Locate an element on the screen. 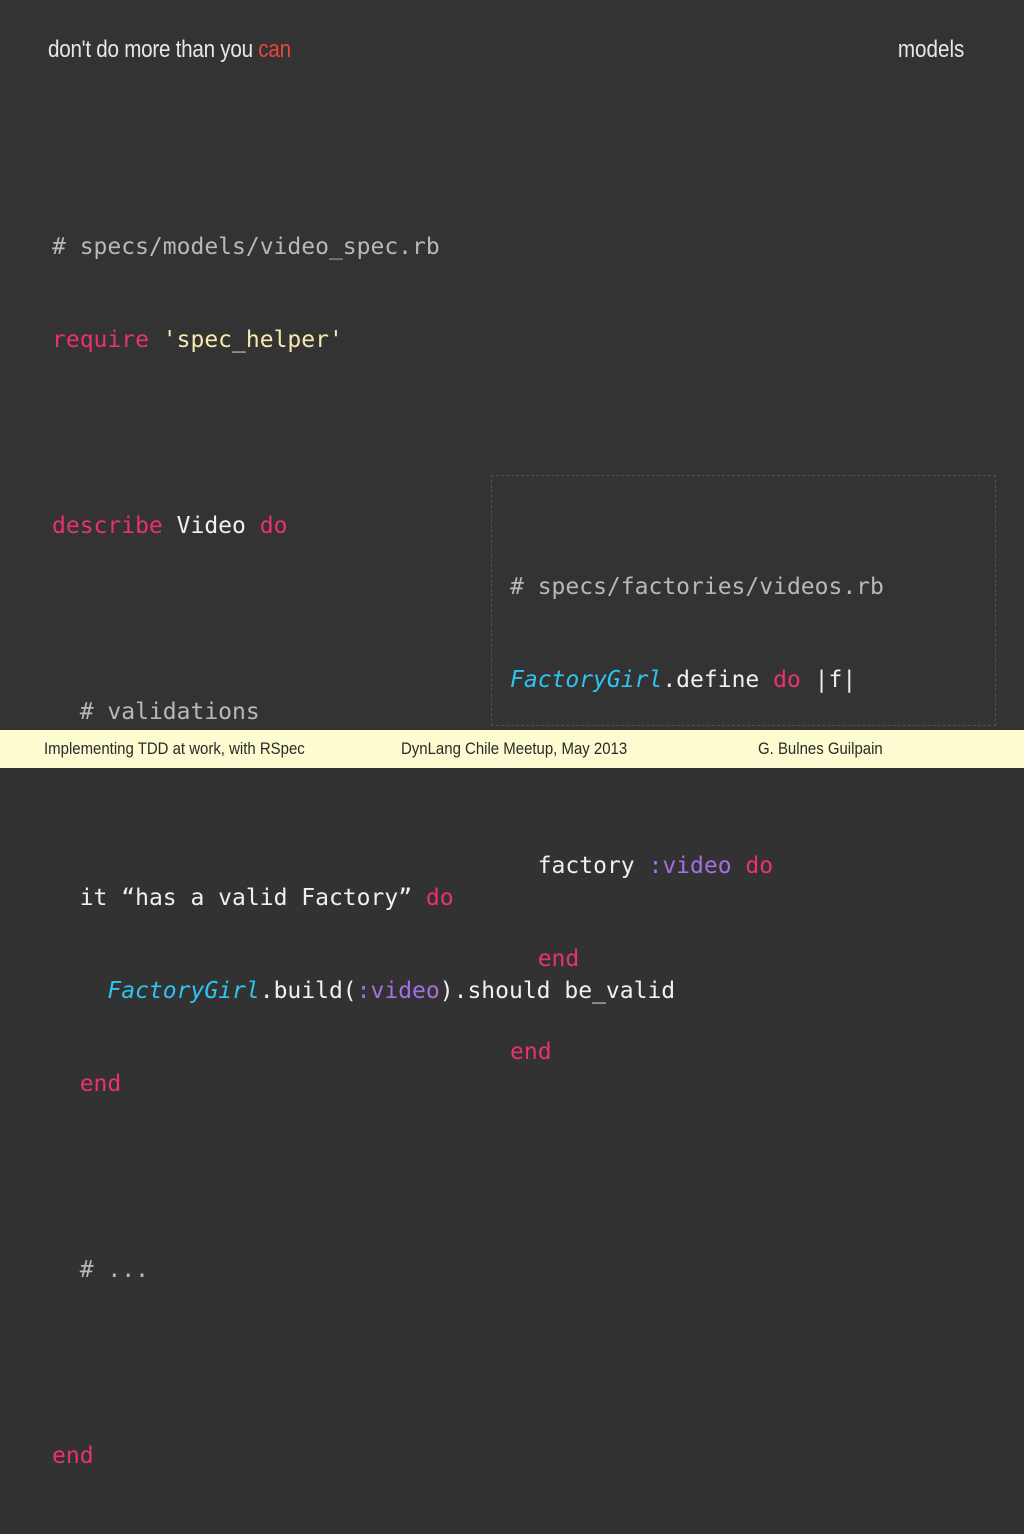  code-text: |f| is located at coordinates (828, 680).